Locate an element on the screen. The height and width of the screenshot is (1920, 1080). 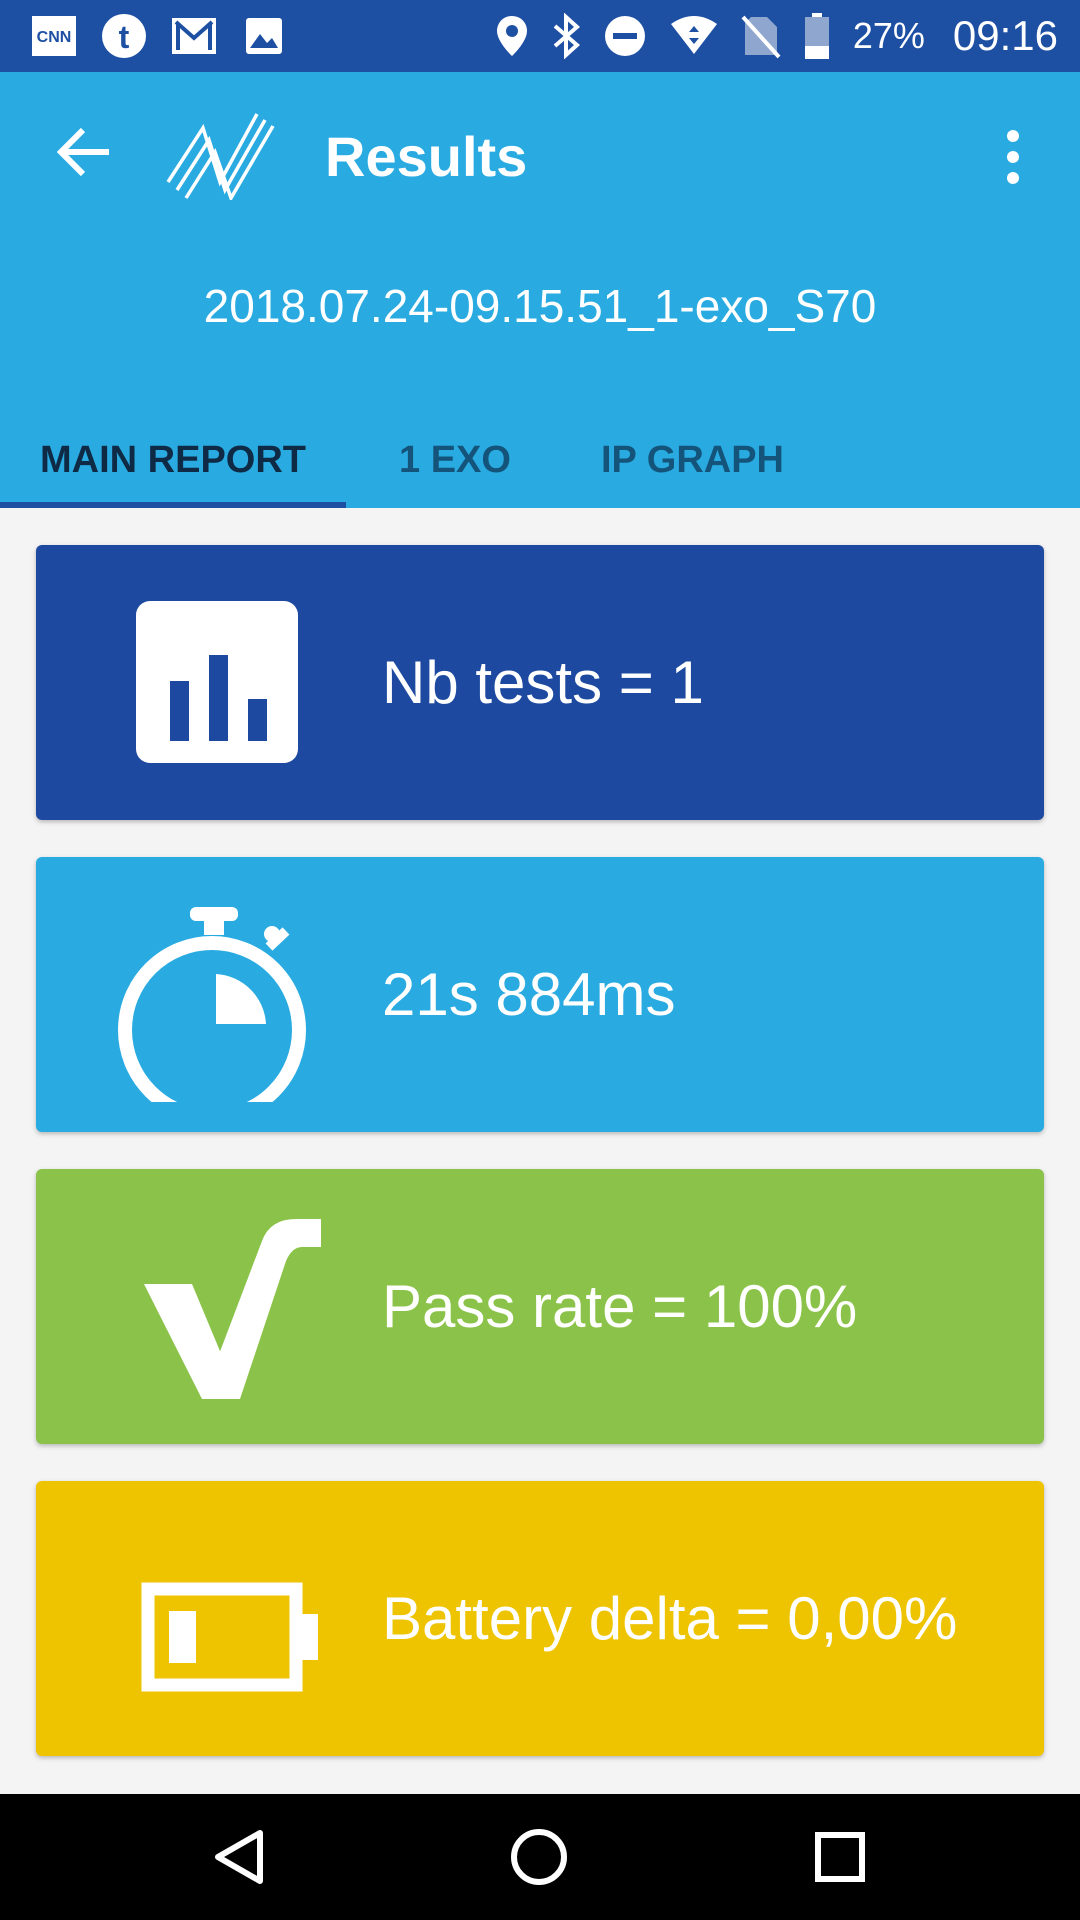
bar-chart-icon is located at coordinates (217, 682).